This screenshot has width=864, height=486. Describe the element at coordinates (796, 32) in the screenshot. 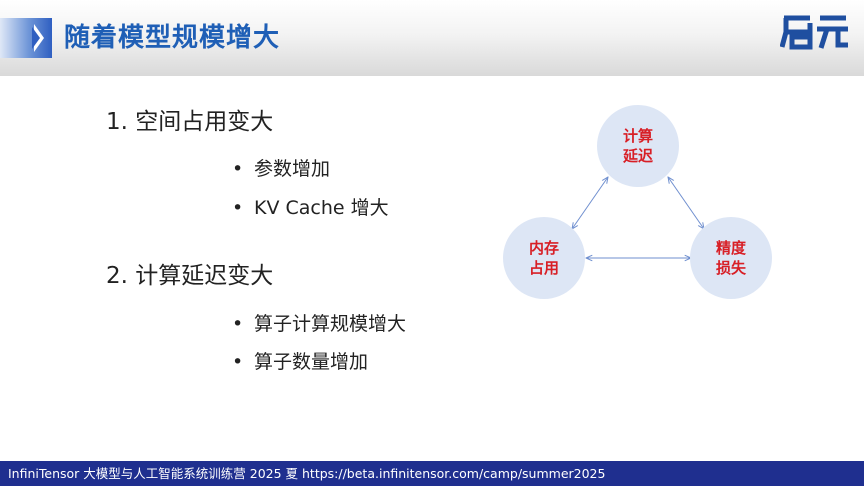

I see `logo-glyph-qi` at that location.